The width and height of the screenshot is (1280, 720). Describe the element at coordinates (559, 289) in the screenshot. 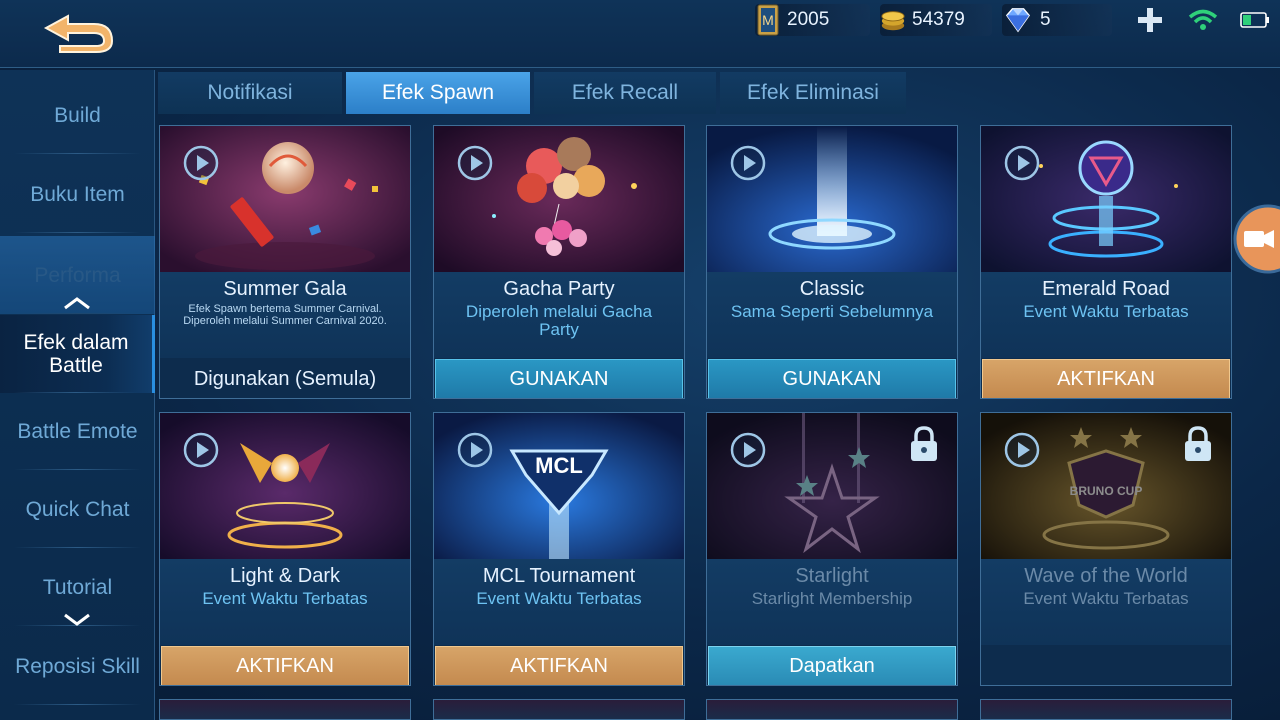

I see `effect-title: Gacha Party` at that location.